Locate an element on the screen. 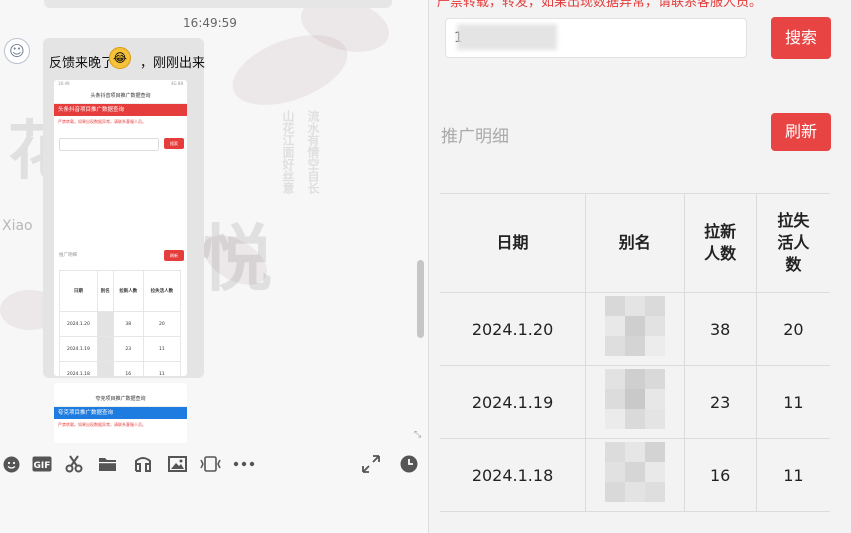 The height and width of the screenshot is (533, 851). message-text-after: ，刚刚出来 is located at coordinates (173, 63).